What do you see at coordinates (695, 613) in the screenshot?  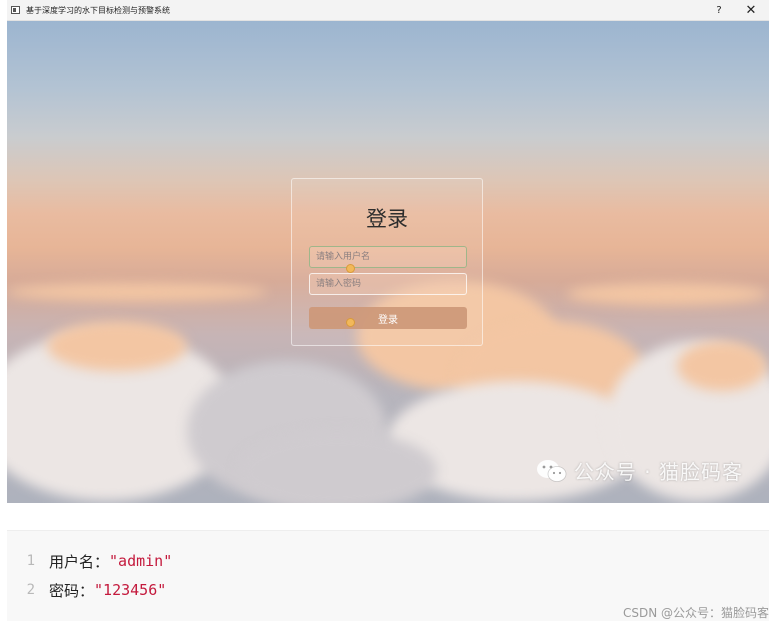 I see `csdn-credit: CSDN @公众号：猫脸码客` at bounding box center [695, 613].